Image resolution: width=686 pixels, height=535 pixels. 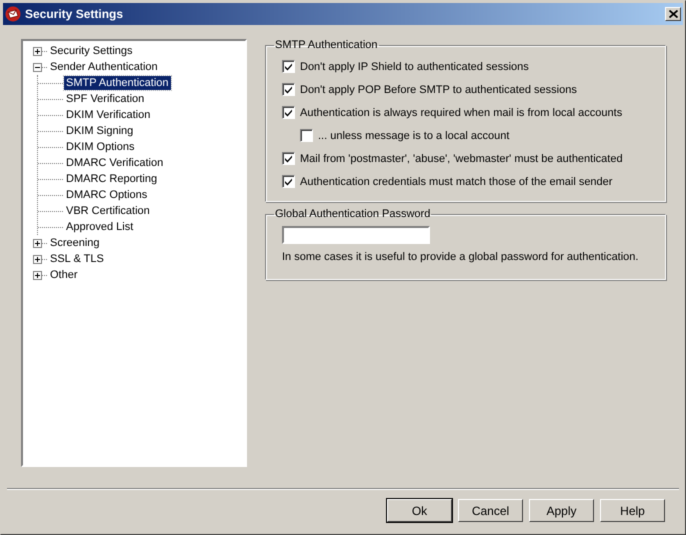 I want to click on dialog-button: Apply, so click(x=561, y=510).